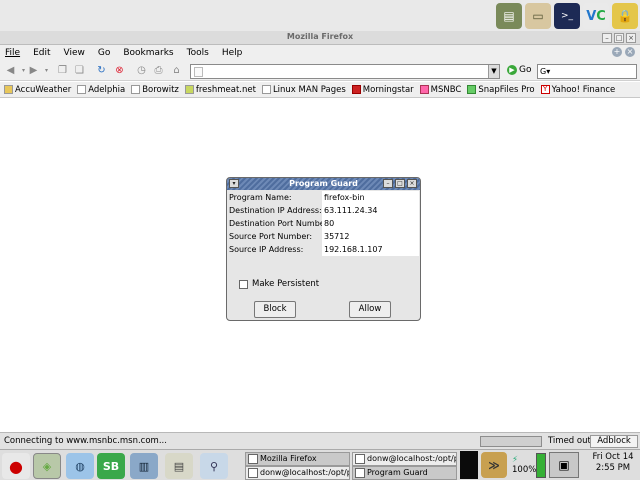 Image resolution: width=640 pixels, height=480 pixels. I want to click on bookmark-item: Morningstar, so click(382, 90).